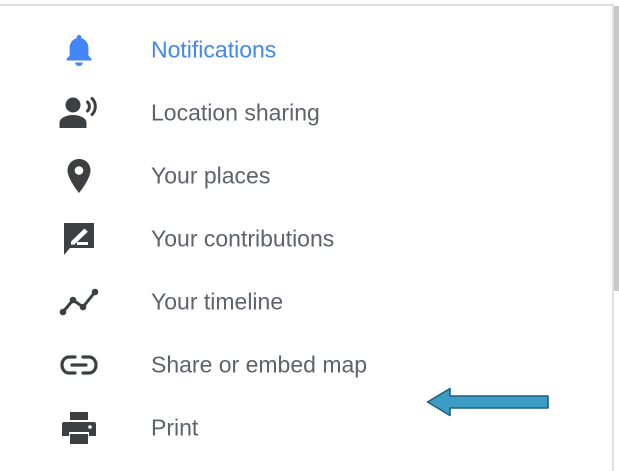 This screenshot has width=619, height=471. I want to click on place-pin-icon, so click(79, 176).